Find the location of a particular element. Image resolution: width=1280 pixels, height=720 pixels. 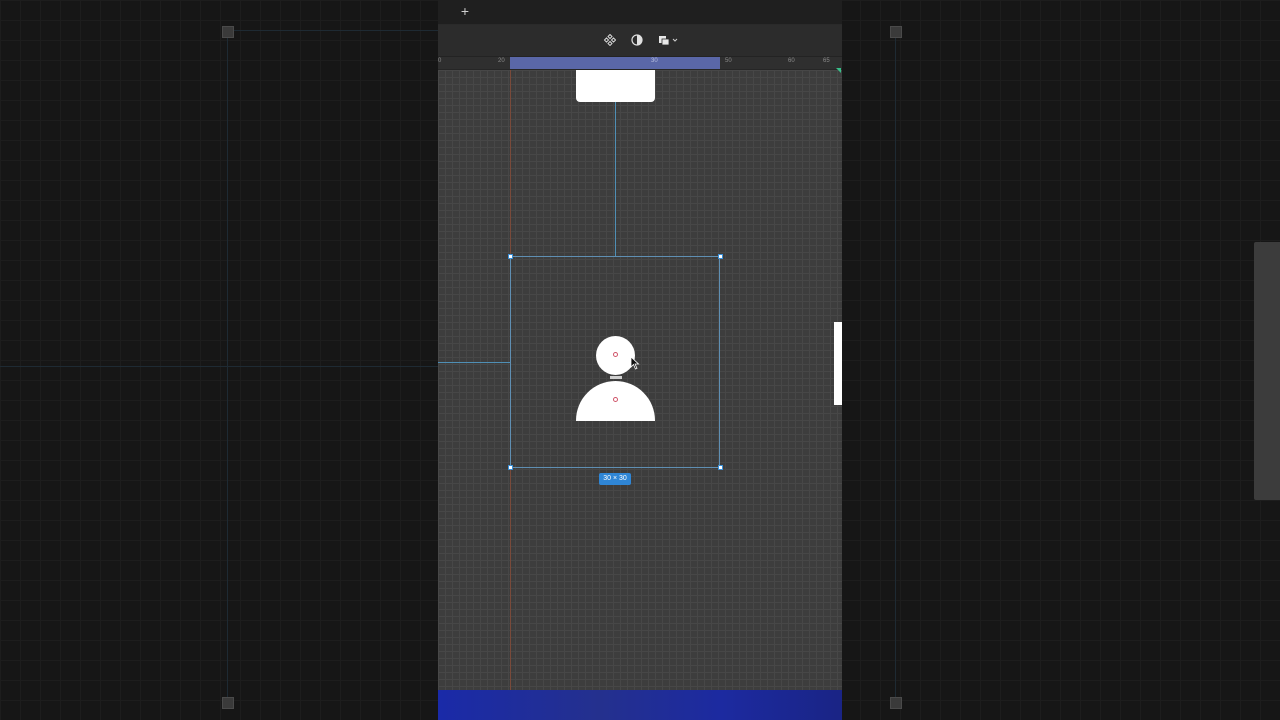

boolean-shapes-icon is located at coordinates (669, 40).